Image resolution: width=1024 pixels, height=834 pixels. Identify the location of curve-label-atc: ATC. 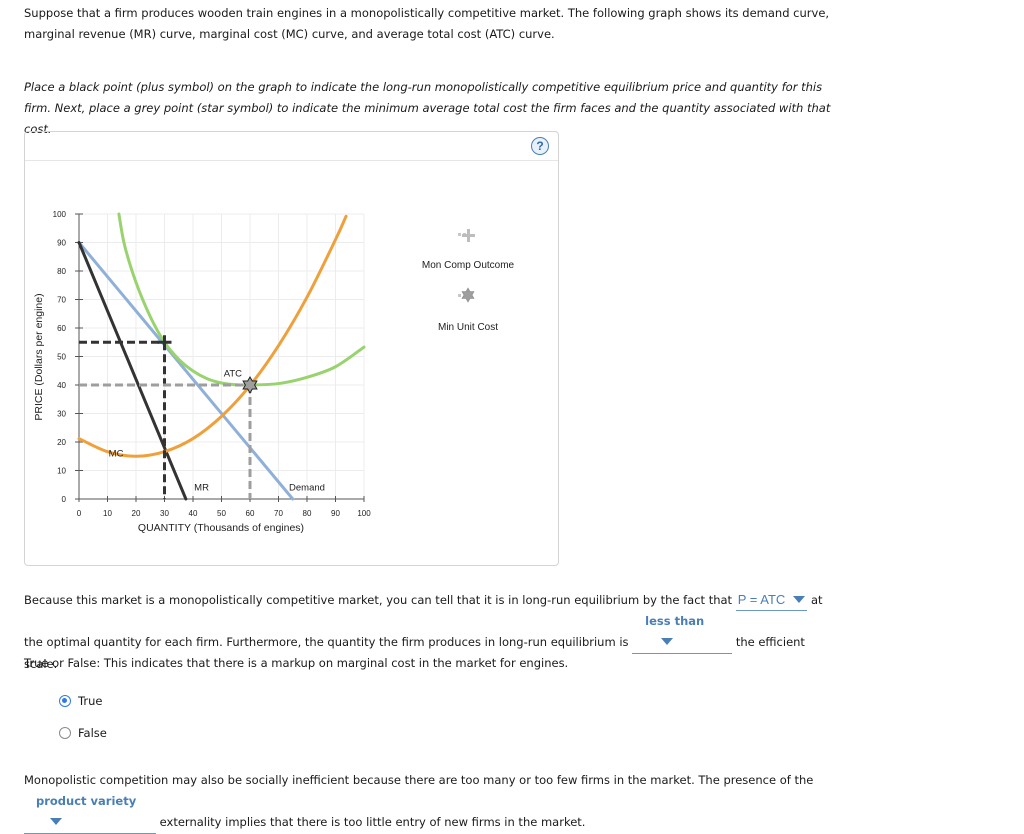
(233, 373).